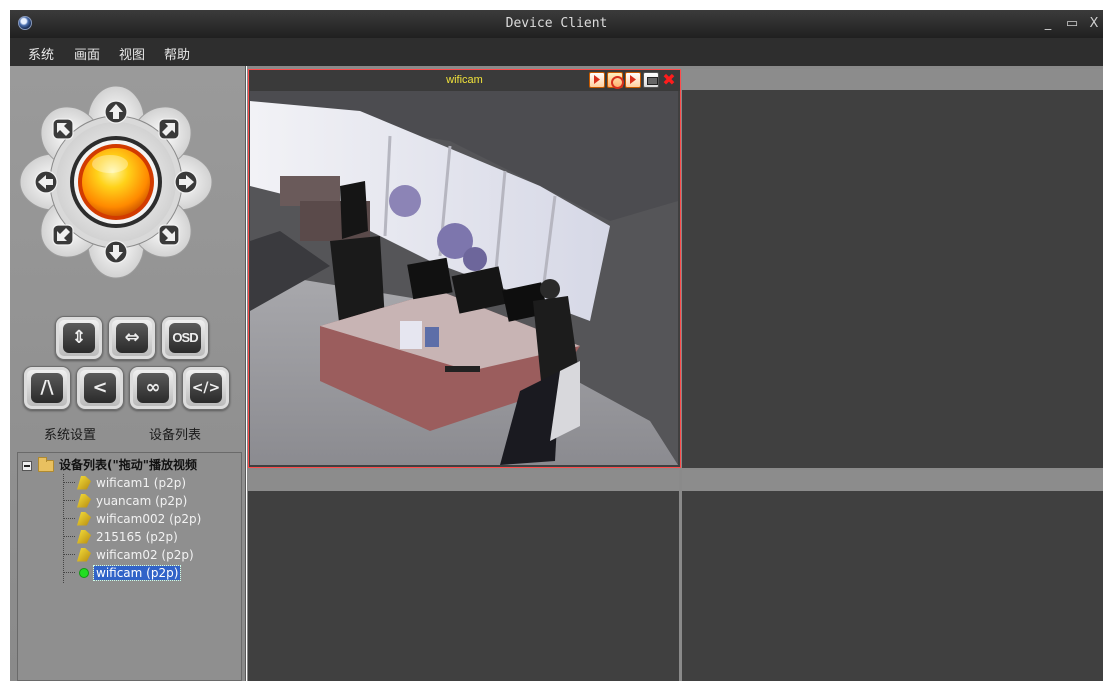  Describe the element at coordinates (651, 80) in the screenshot. I see `capture-icon` at that location.